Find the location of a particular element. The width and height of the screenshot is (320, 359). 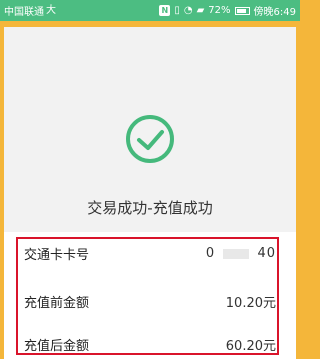

wifi-icon: ◔ is located at coordinates (188, 10).